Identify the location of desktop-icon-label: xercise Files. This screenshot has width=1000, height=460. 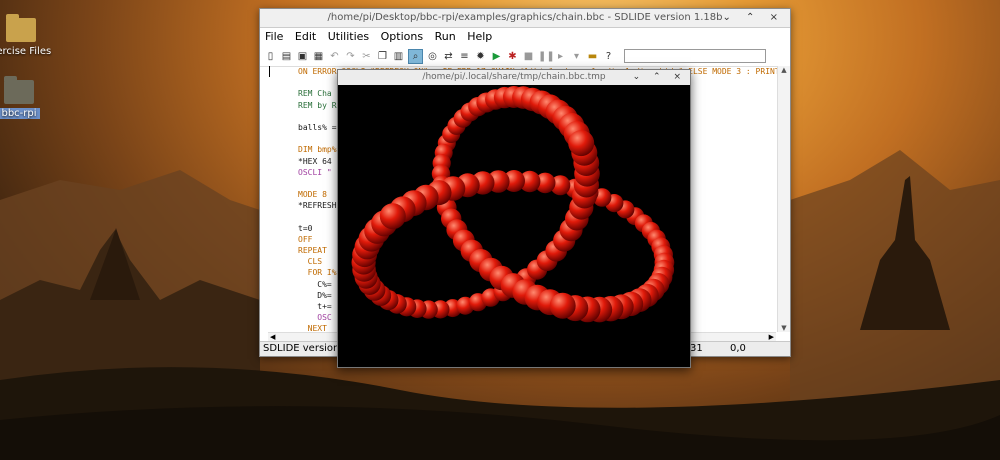
(26, 51).